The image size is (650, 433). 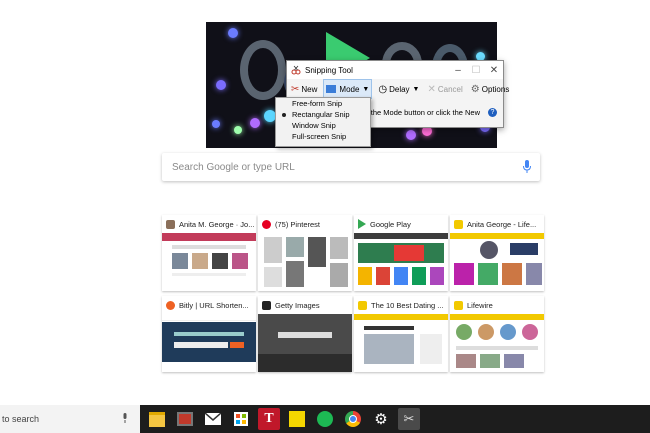 What do you see at coordinates (170, 224) in the screenshot?
I see `favicon-icon` at bounding box center [170, 224].